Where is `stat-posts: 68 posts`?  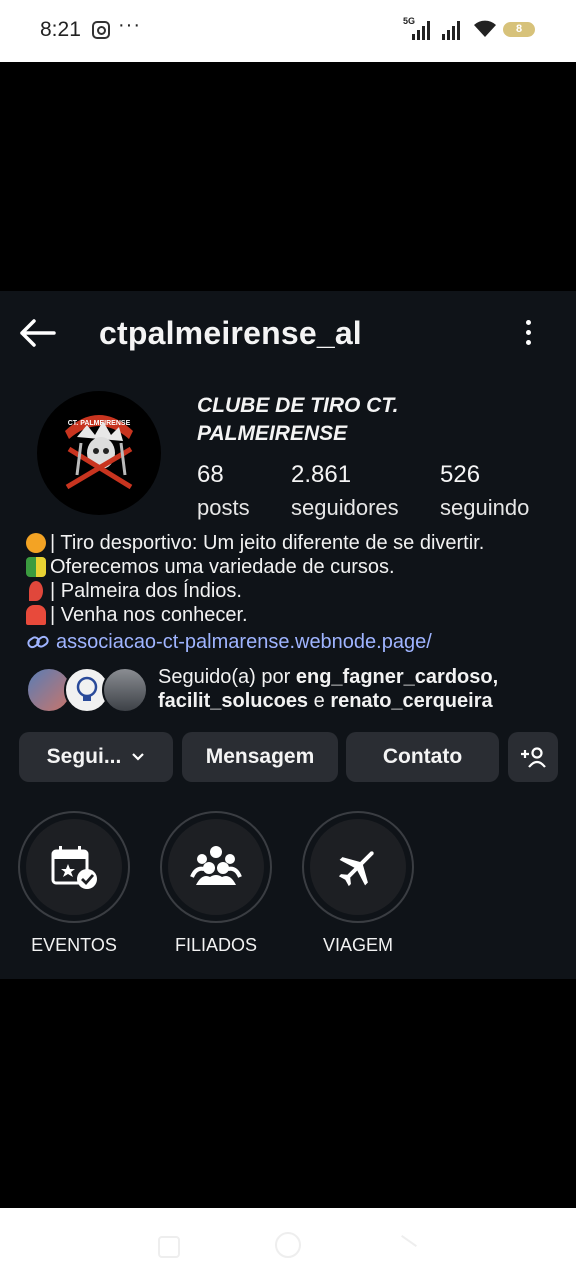
stat-posts: 68 posts is located at coordinates (223, 491).